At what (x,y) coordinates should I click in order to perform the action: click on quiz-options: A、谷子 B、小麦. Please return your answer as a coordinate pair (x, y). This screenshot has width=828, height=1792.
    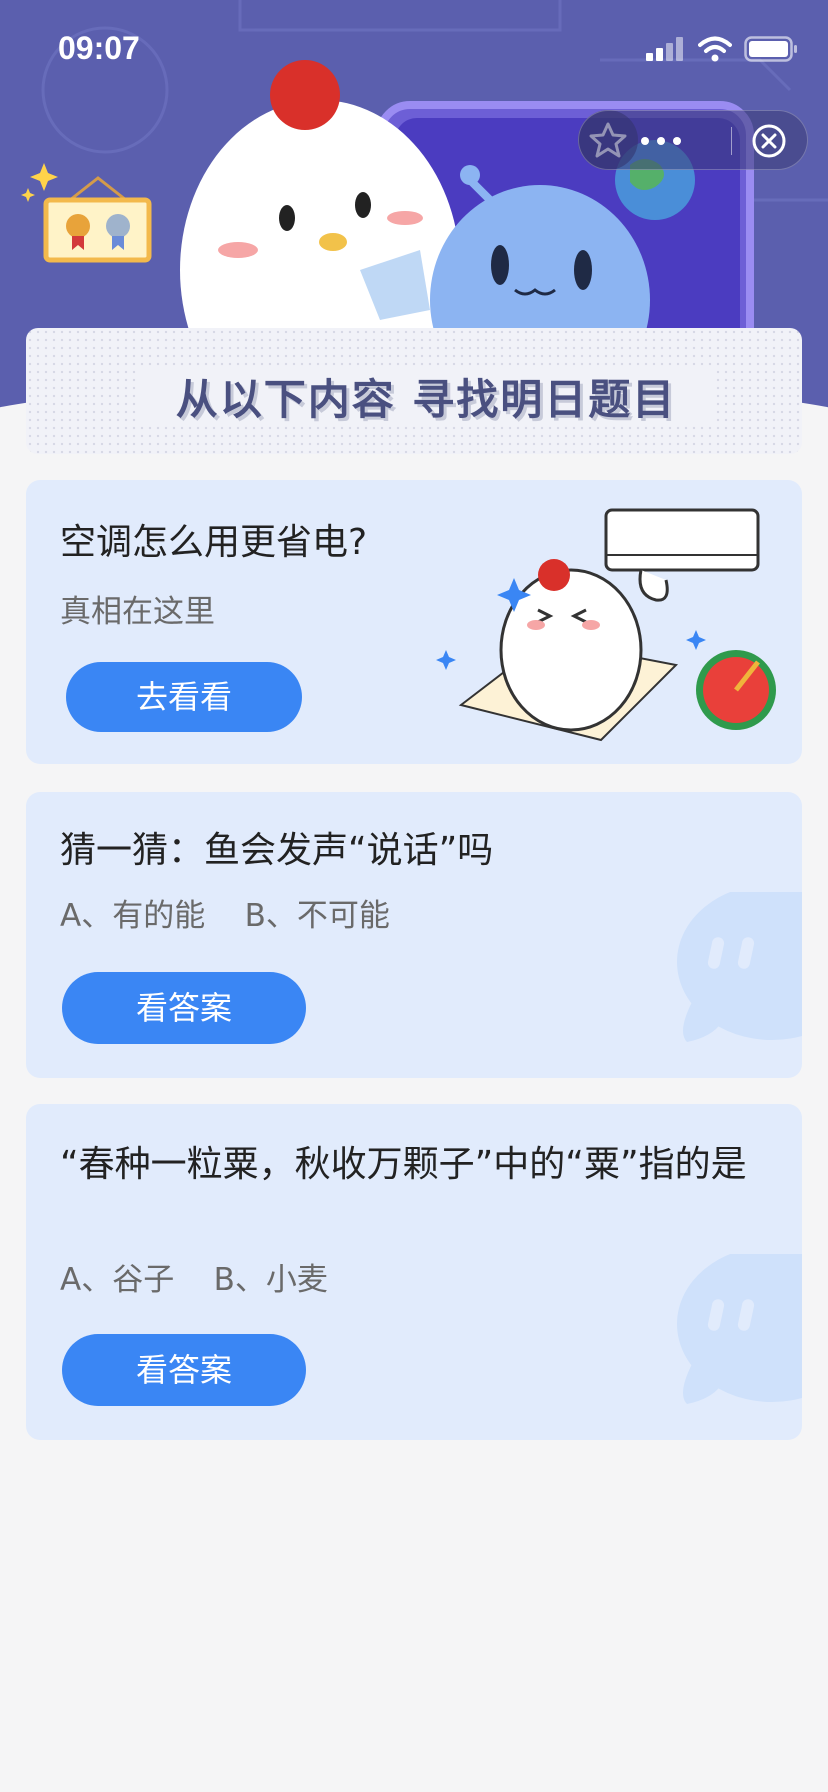
    Looking at the image, I should click on (194, 1280).